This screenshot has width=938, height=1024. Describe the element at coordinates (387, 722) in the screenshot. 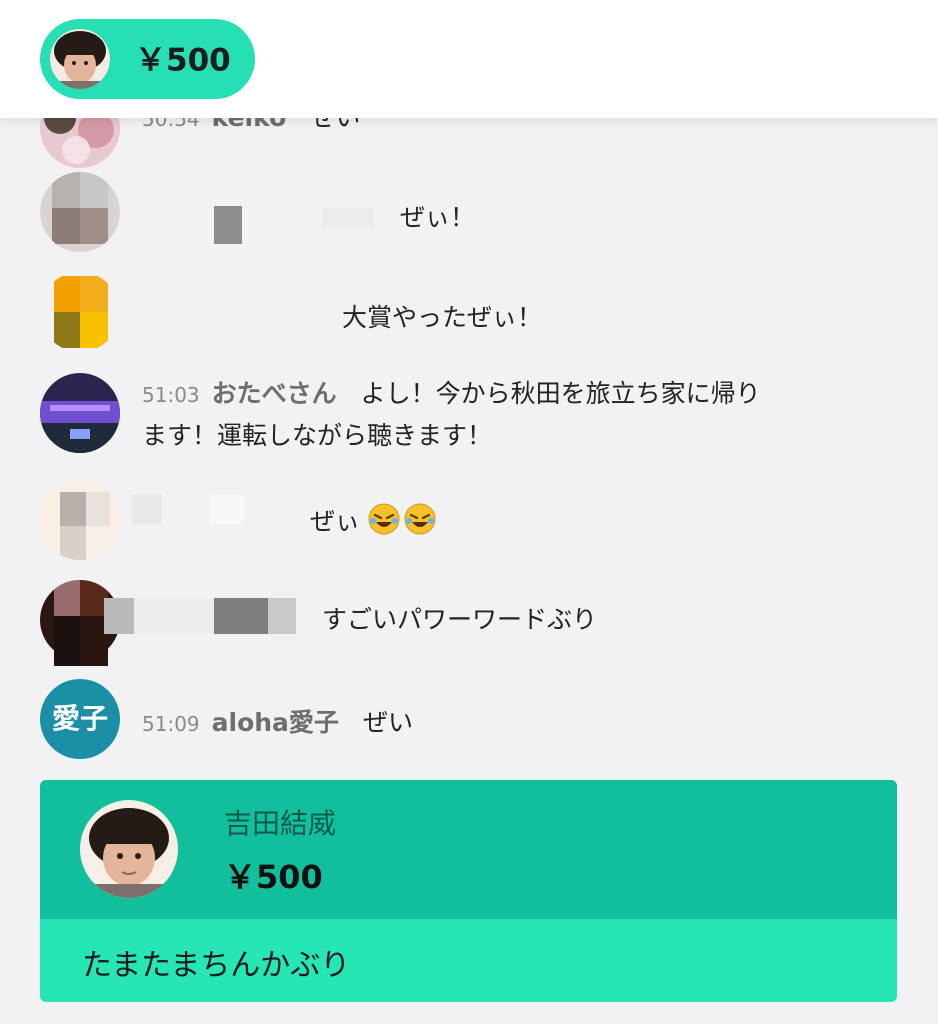

I see `message-text: ぜい` at that location.